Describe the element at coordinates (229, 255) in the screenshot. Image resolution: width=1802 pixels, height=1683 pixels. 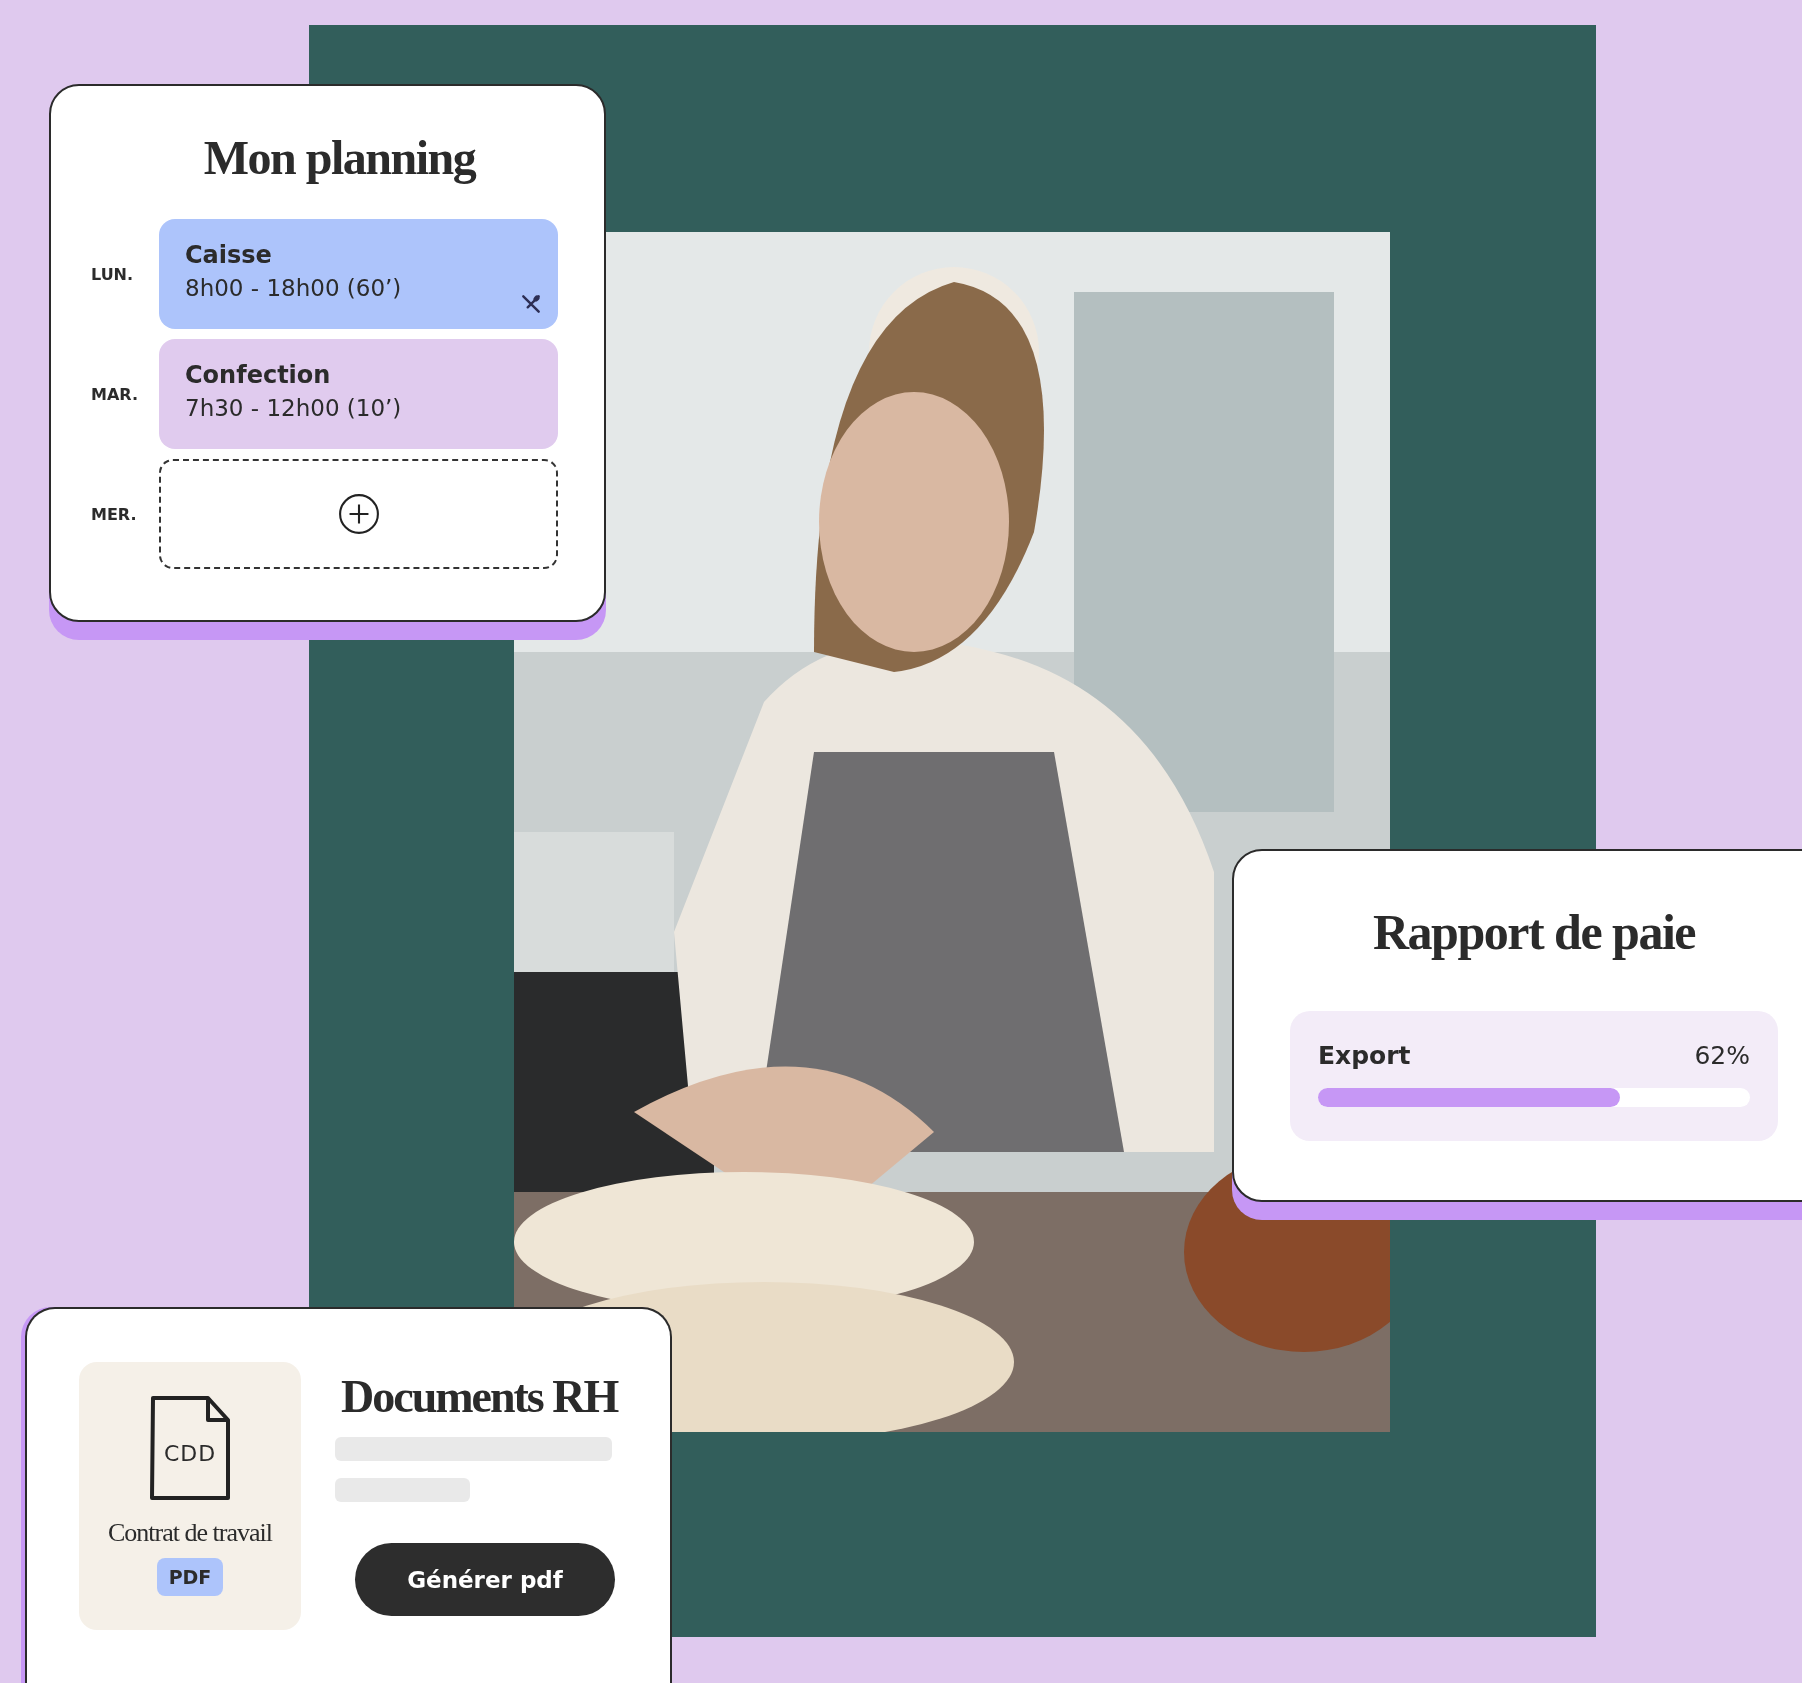
I see `shift-title: Caisse` at that location.